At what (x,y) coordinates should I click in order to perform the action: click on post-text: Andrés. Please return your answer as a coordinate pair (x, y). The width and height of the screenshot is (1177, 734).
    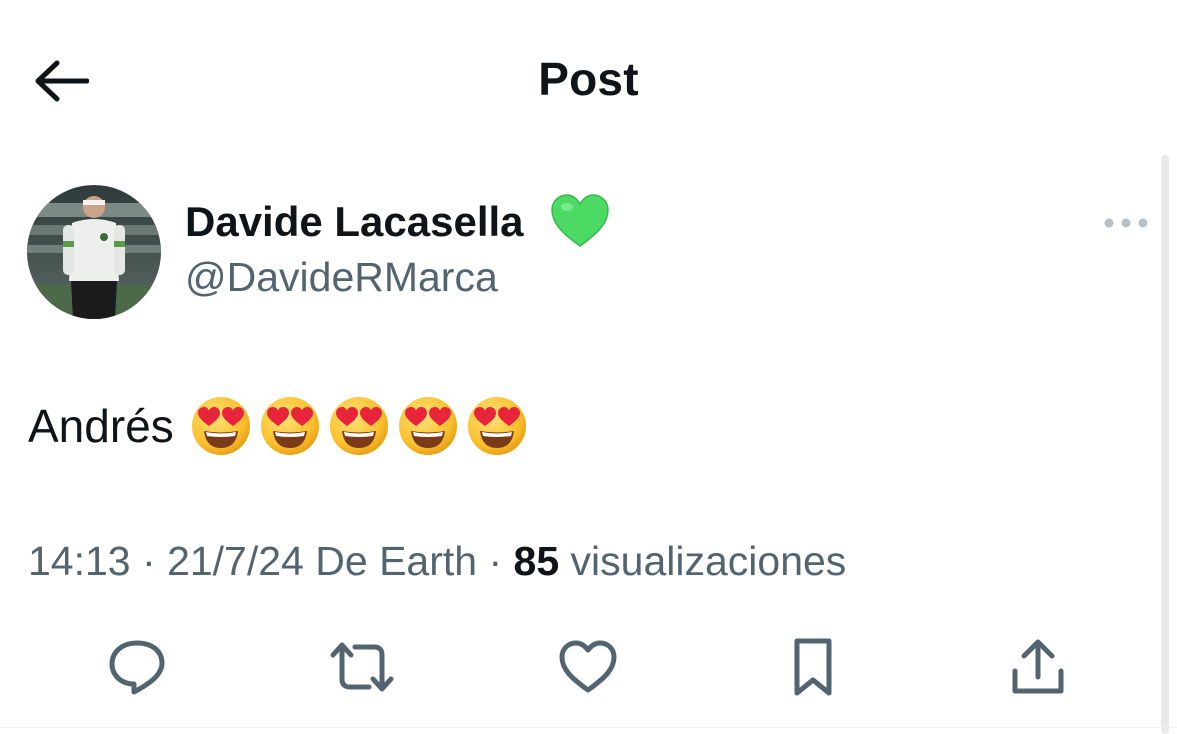
    Looking at the image, I should click on (281, 426).